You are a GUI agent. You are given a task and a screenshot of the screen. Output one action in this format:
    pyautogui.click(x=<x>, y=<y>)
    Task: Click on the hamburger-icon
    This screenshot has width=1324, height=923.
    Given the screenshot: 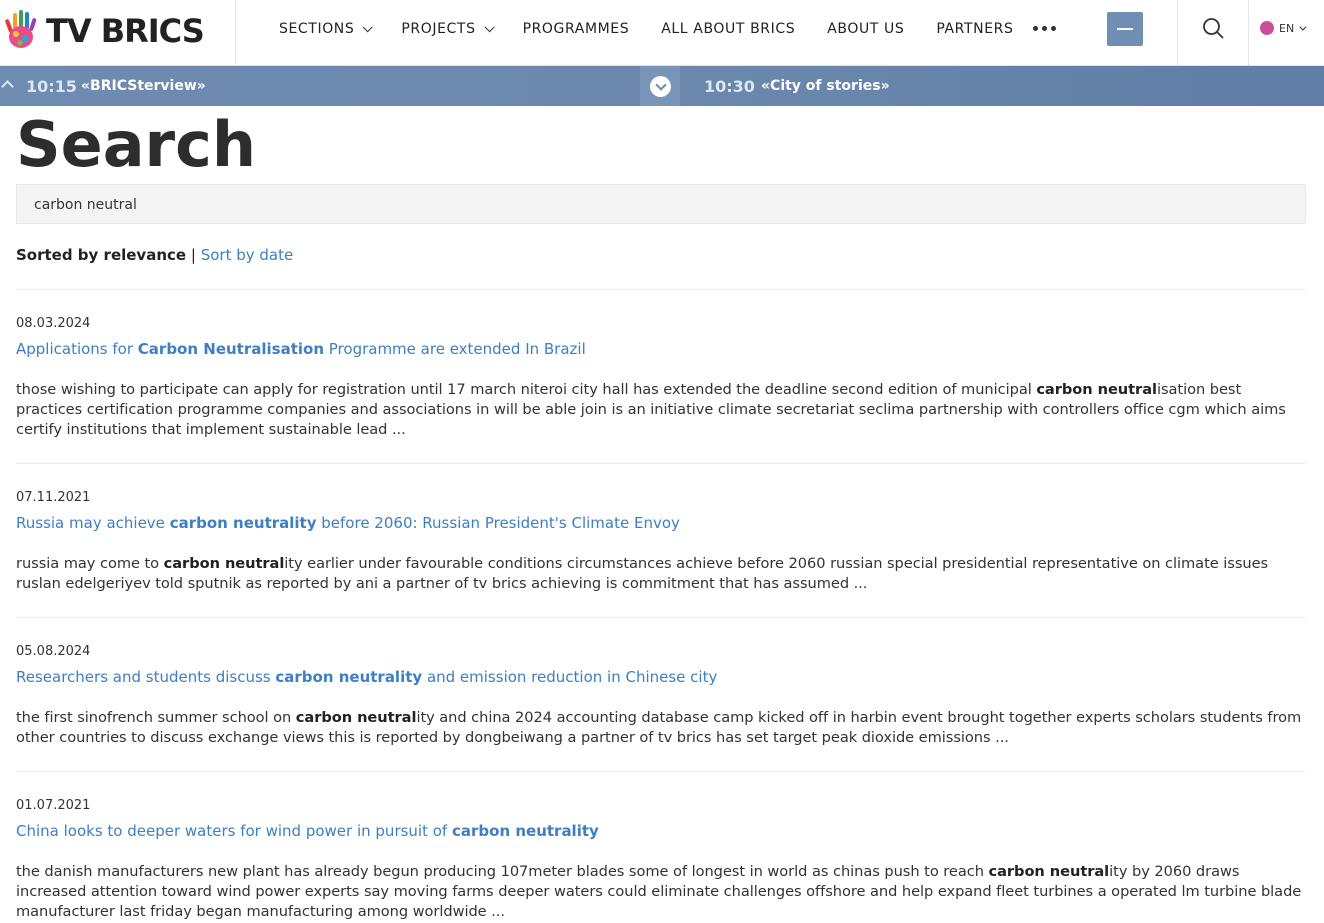 What is the action you would take?
    pyautogui.click(x=1125, y=29)
    